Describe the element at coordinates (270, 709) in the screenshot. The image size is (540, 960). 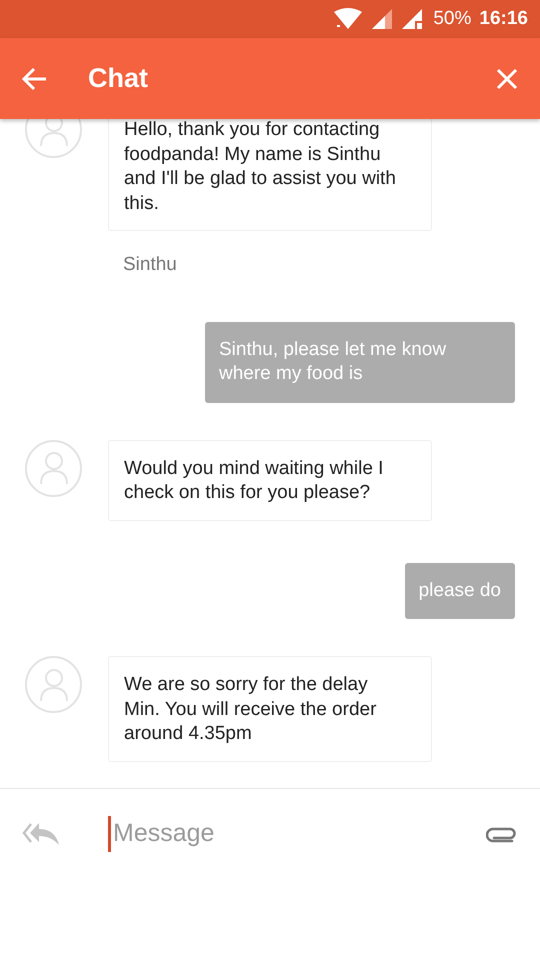
I see `message-bubble: We are so sorry for the delay Min. You will receive the order around 4.35pm` at that location.